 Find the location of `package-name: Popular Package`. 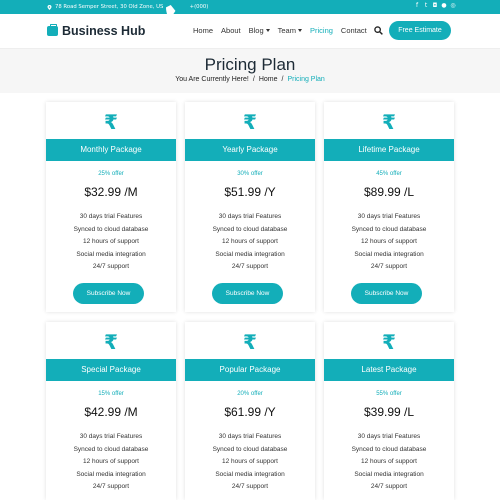

package-name: Popular Package is located at coordinates (250, 370).